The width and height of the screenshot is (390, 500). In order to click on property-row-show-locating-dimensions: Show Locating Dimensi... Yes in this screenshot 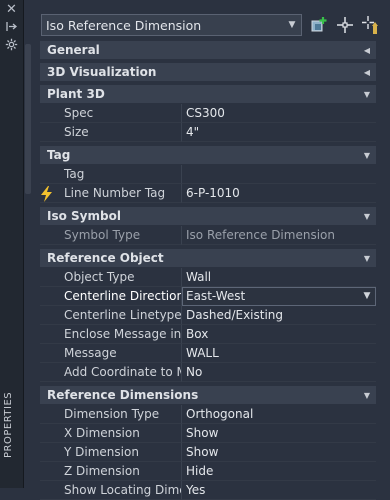, I will do `click(208, 490)`.